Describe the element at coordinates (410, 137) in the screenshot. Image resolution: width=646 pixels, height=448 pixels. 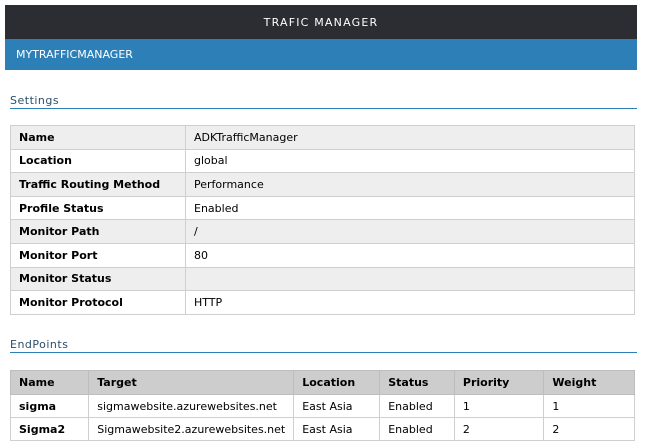
I see `settings-value: ADKTrafficManager` at that location.